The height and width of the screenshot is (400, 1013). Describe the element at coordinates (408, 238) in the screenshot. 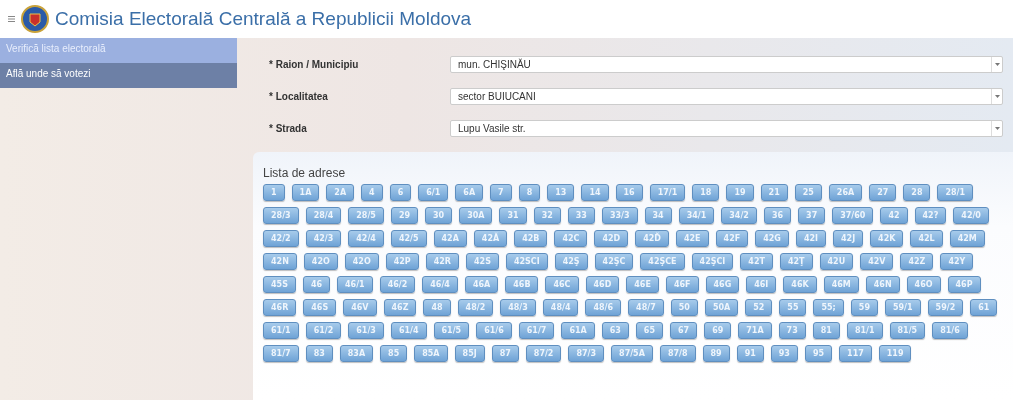

I see `address-button: 42/5` at that location.